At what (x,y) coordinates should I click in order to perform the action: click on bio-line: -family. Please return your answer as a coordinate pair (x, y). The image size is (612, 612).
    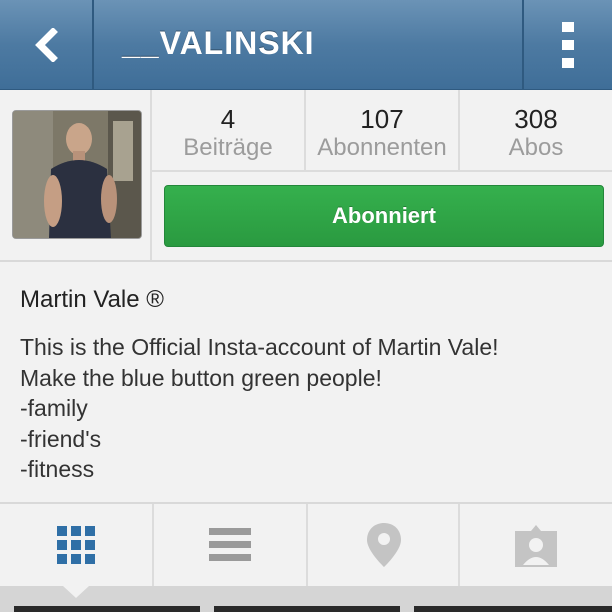
    Looking at the image, I should click on (54, 408).